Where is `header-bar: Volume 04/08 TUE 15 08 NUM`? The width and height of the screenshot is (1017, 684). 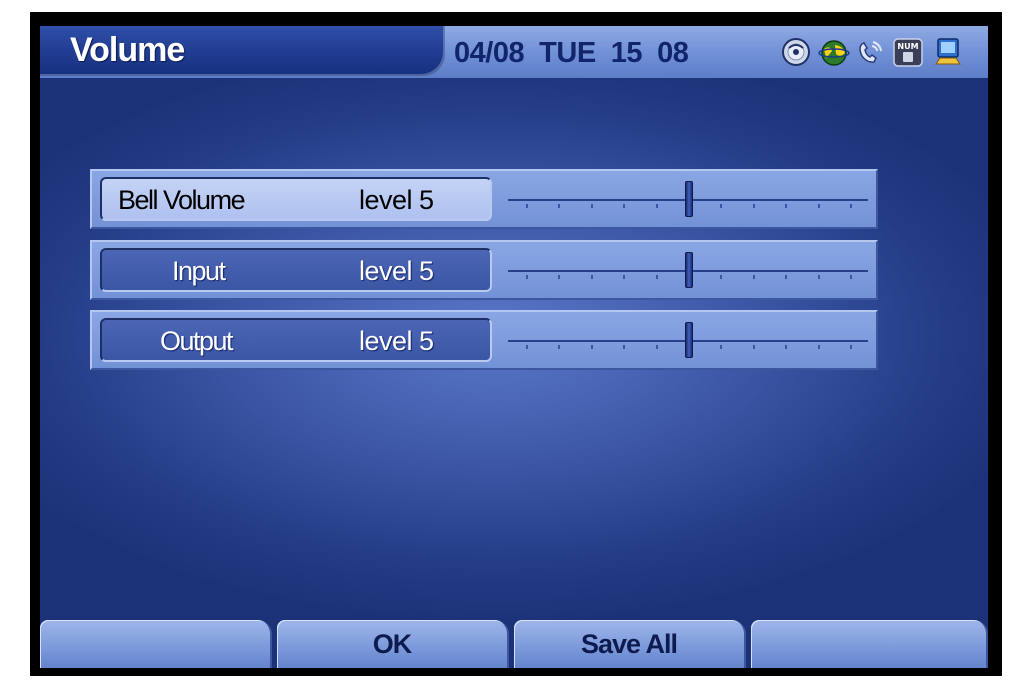 header-bar: Volume 04/08 TUE 15 08 NUM is located at coordinates (514, 52).